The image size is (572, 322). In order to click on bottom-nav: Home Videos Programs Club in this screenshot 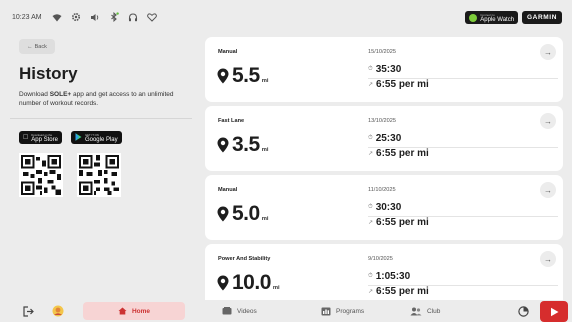, I will do `click(286, 311)`.